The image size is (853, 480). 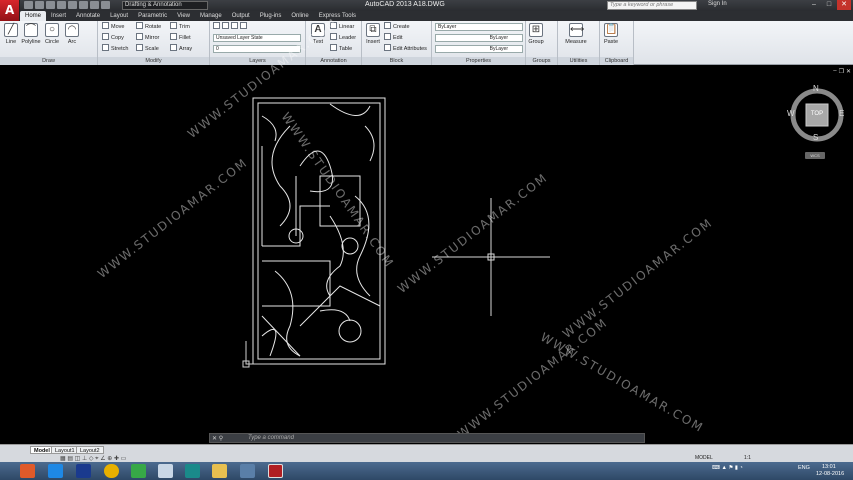 I want to click on command-line-close-icon: ✕ ⚲, so click(x=217, y=438).